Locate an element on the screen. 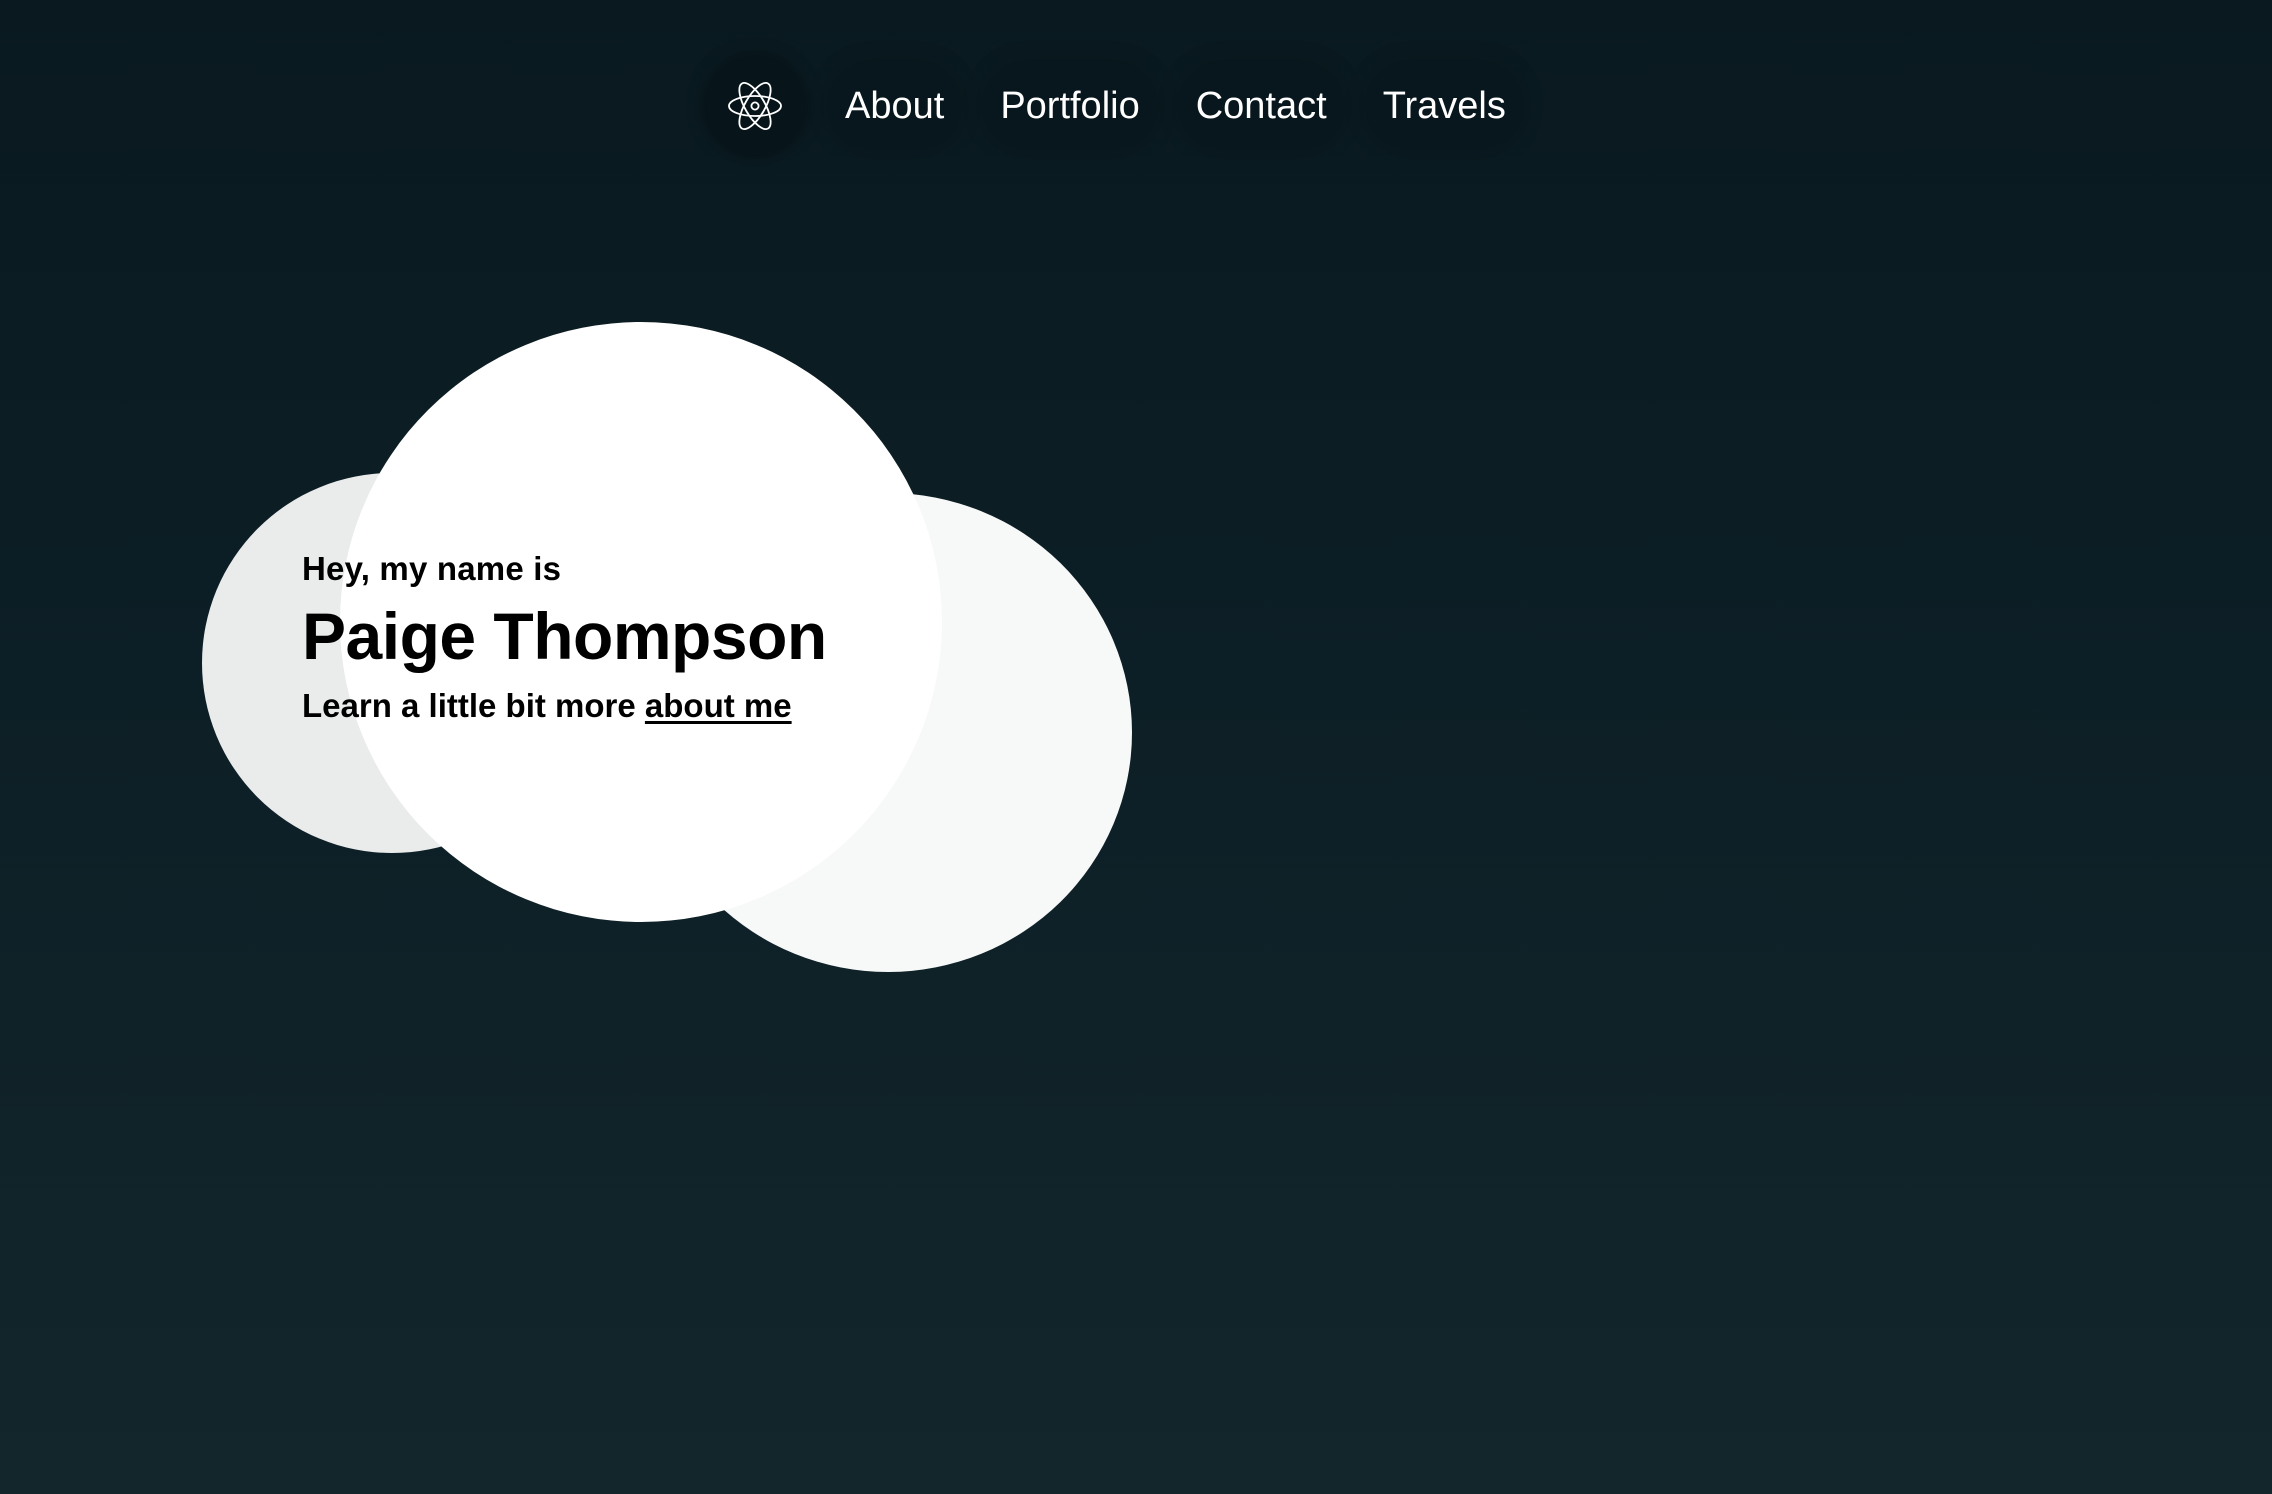 The height and width of the screenshot is (1494, 2272). main-nav: About Portfolio Contact Travels is located at coordinates (1114, 106).